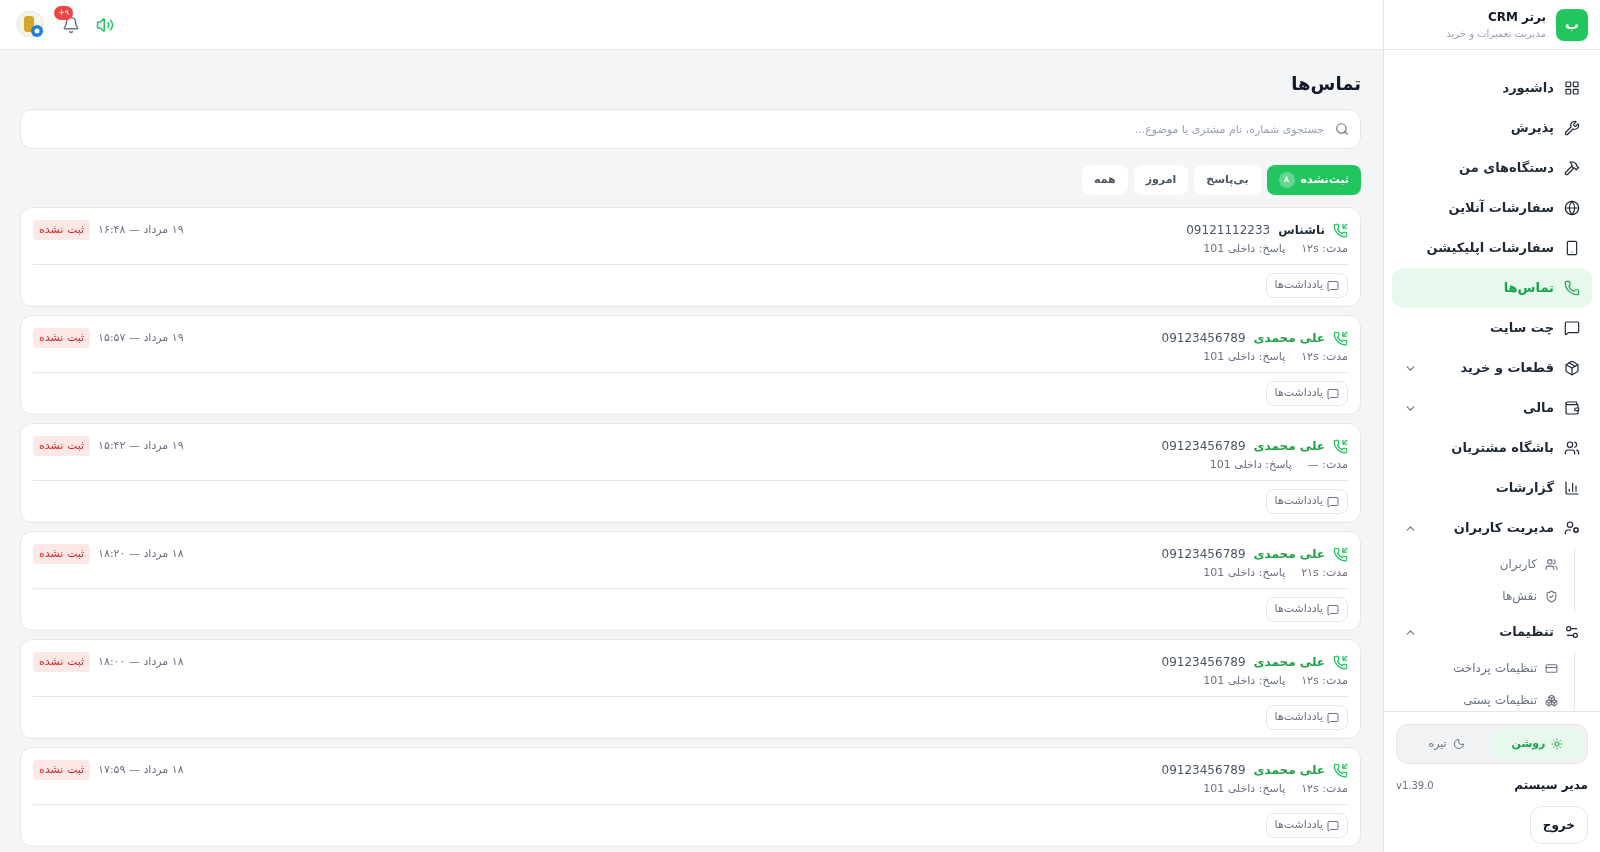 This screenshot has height=852, width=1600. What do you see at coordinates (1492, 128) in the screenshot?
I see `sidebar-item: پذیرش` at bounding box center [1492, 128].